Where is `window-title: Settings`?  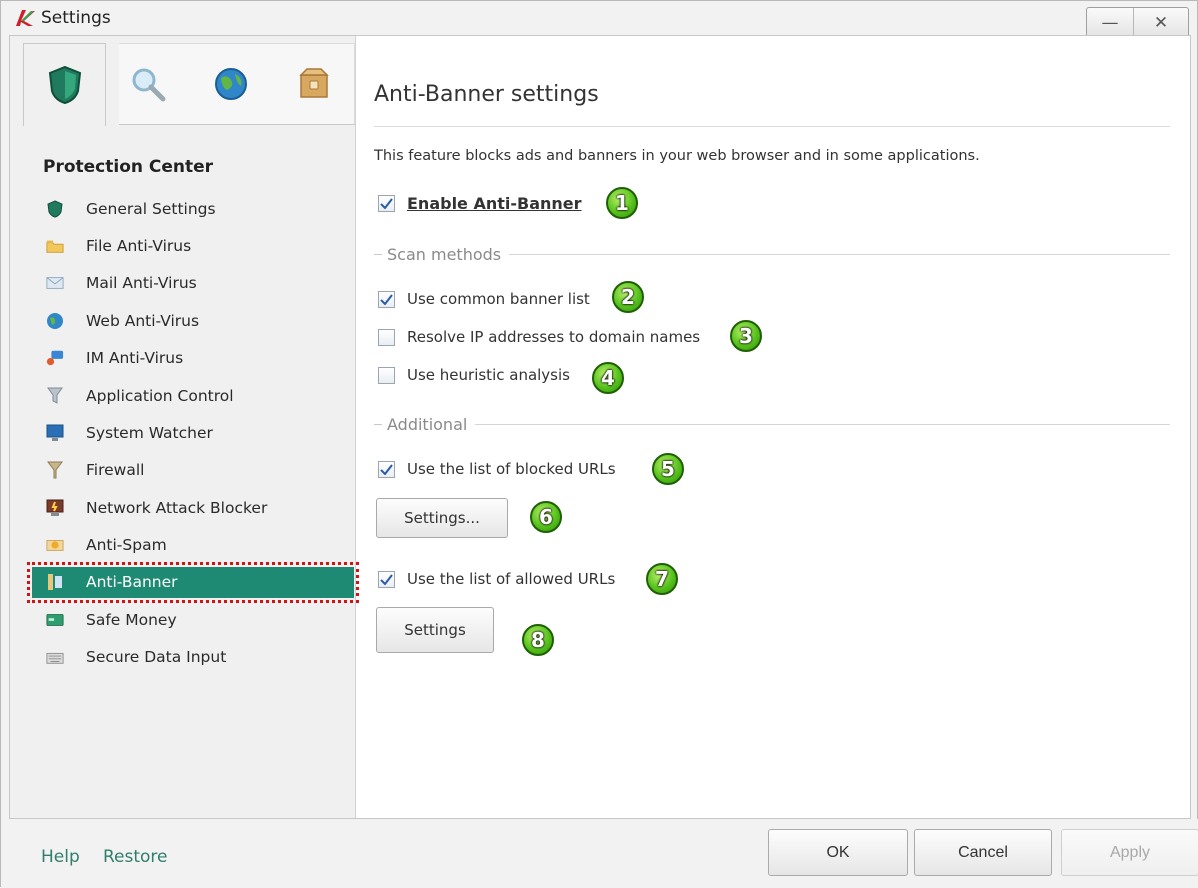
window-title: Settings is located at coordinates (76, 18).